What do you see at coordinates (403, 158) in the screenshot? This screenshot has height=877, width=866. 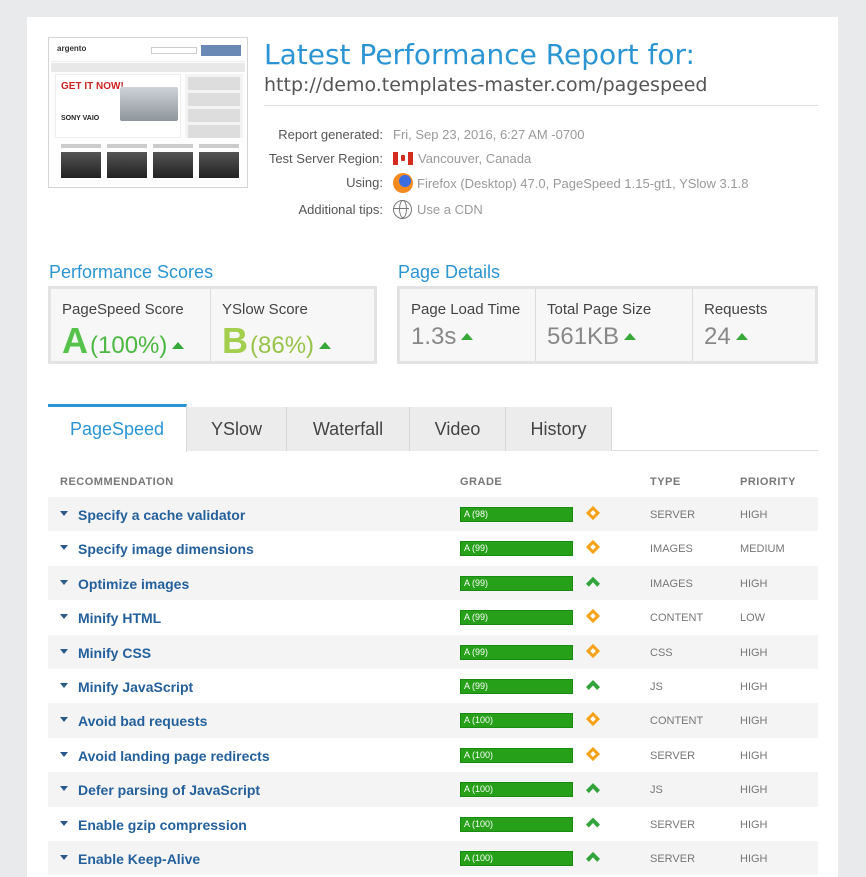 I see `canada-flag-icon` at bounding box center [403, 158].